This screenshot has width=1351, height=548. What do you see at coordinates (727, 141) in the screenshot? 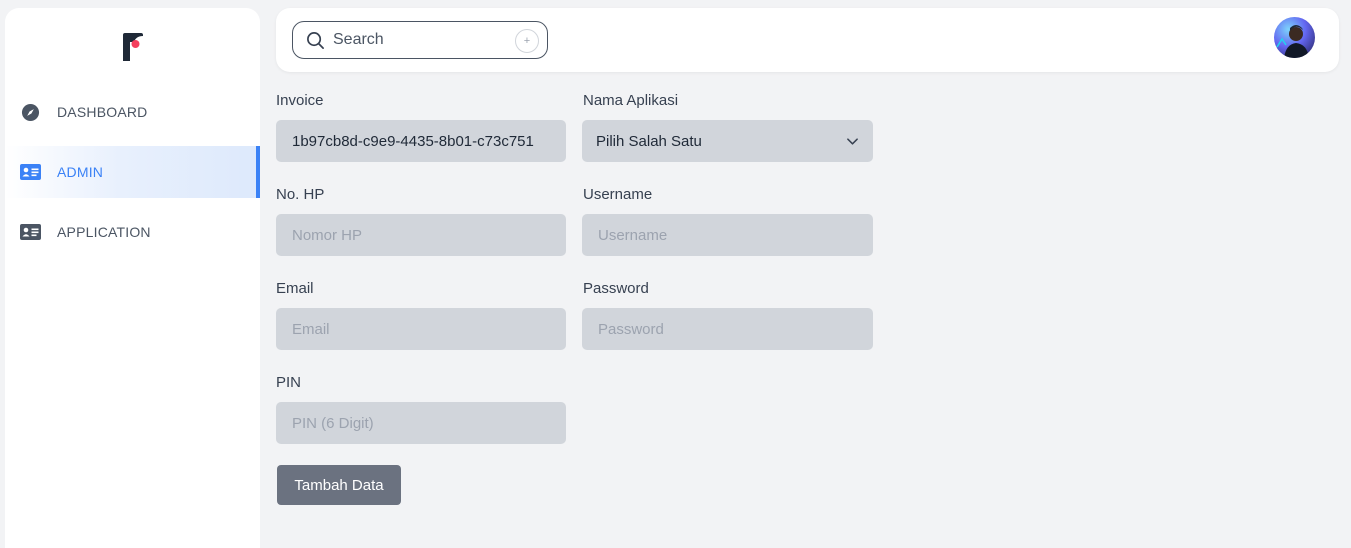
I see `app-name-select: Pilih Salah Satu` at bounding box center [727, 141].